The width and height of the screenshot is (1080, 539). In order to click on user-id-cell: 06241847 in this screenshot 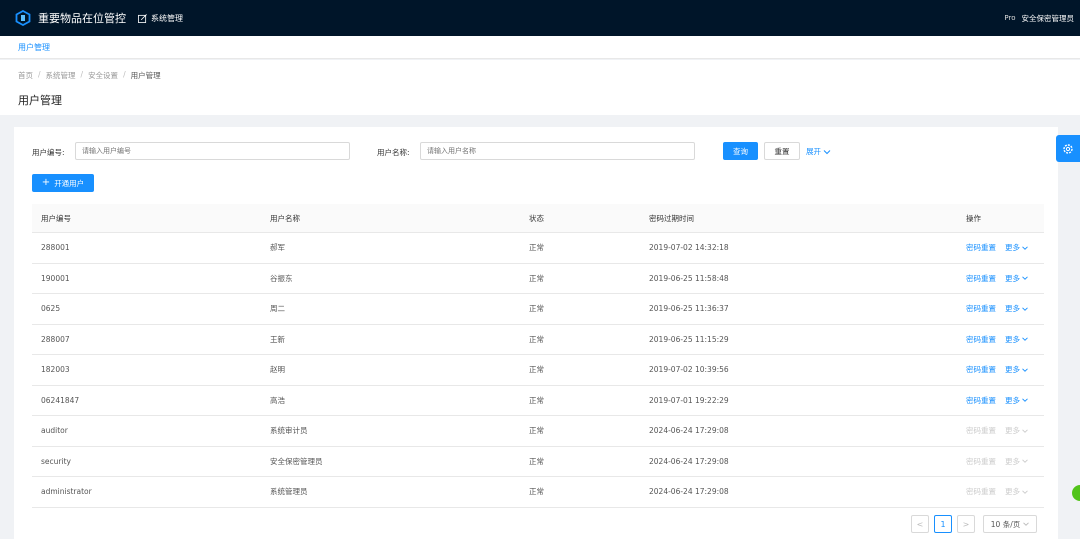, I will do `click(60, 400)`.